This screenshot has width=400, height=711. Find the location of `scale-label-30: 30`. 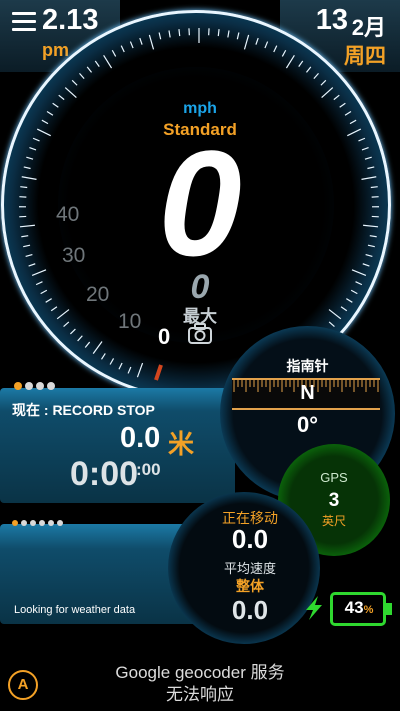

scale-label-30: 30 is located at coordinates (74, 255).